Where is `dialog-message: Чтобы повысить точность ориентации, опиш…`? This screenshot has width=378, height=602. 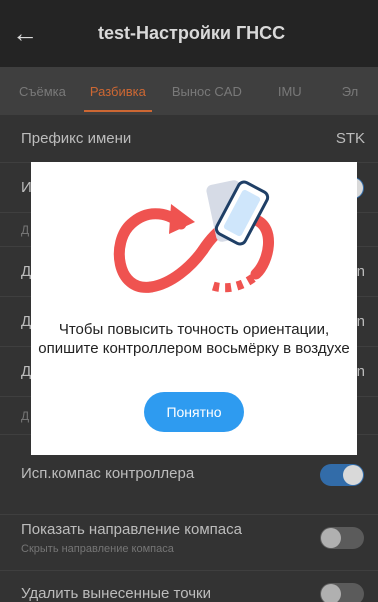 dialog-message: Чтобы повысить точность ориентации, опиш… is located at coordinates (194, 339).